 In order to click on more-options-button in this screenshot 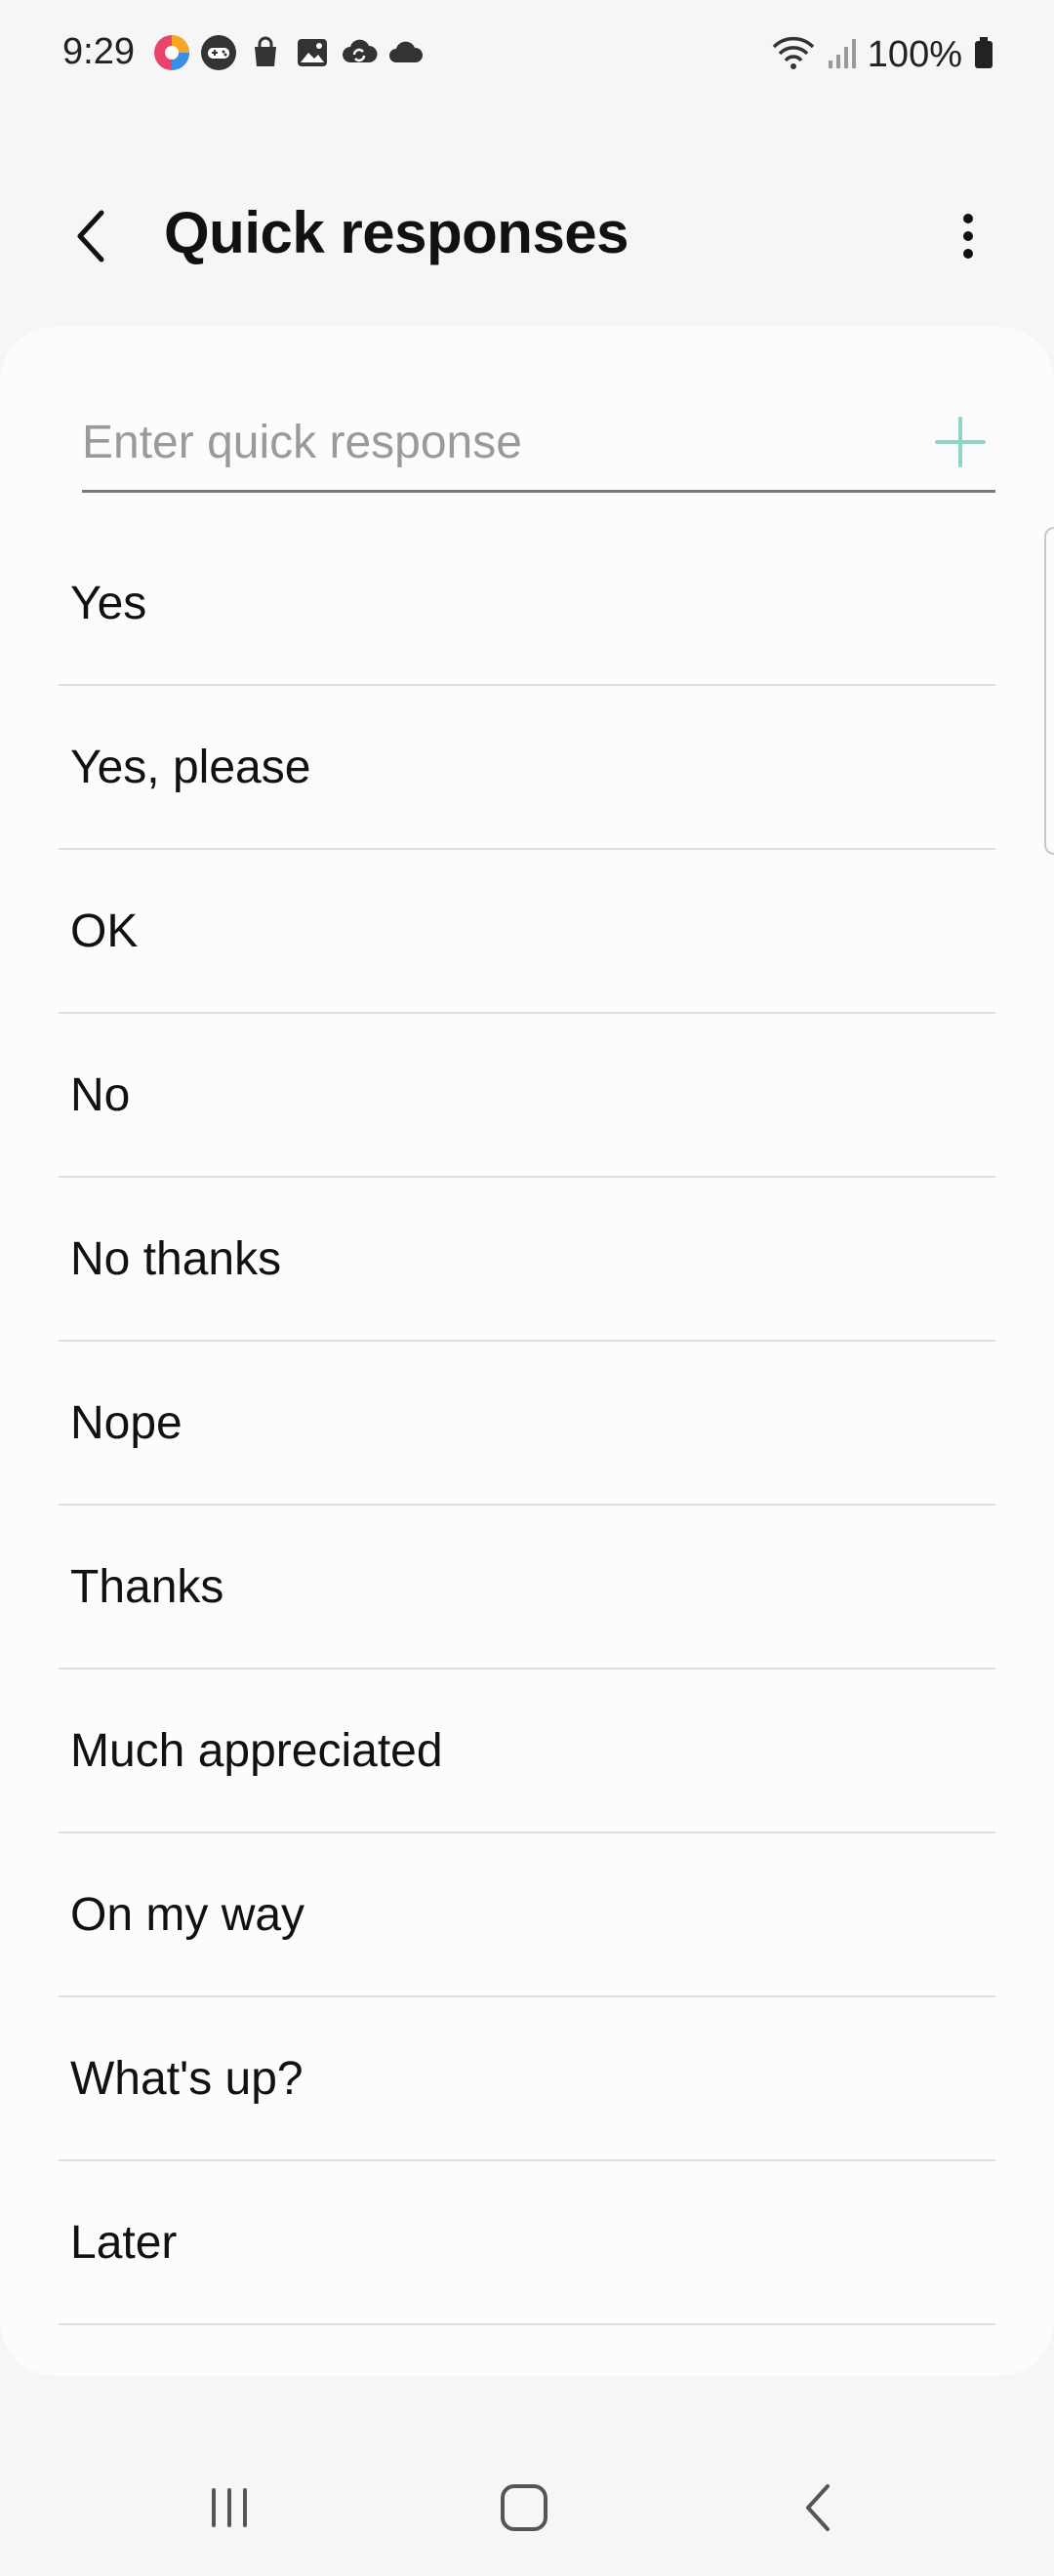, I will do `click(968, 236)`.